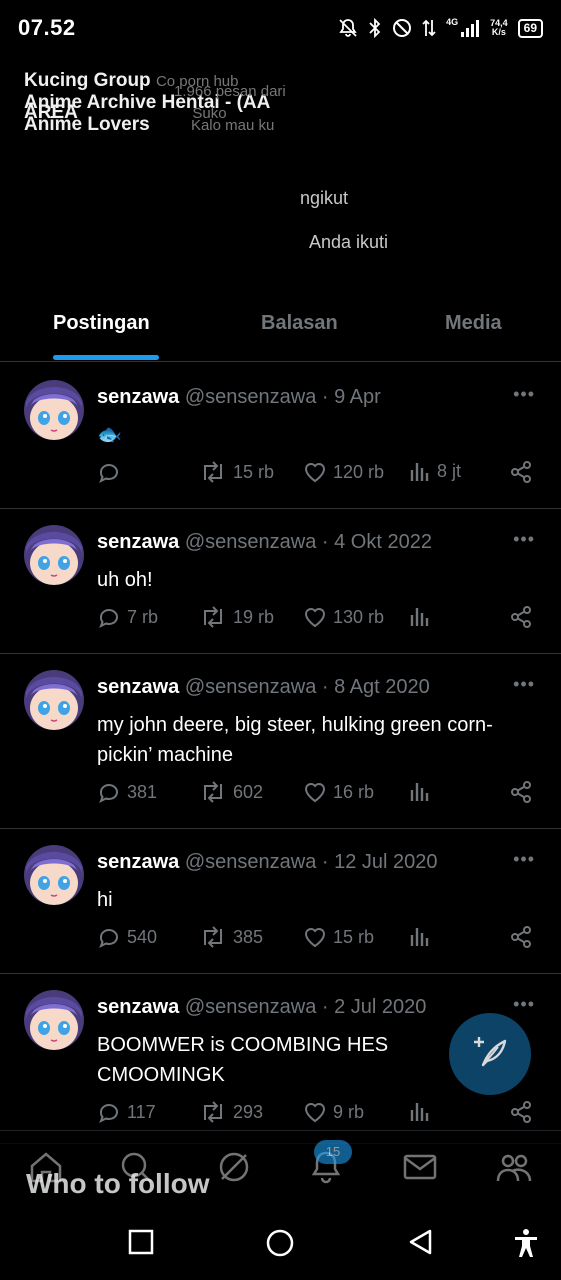 This screenshot has width=561, height=1280. What do you see at coordinates (118, 1184) in the screenshot?
I see `who-to-follow-heading: Who to follow` at bounding box center [118, 1184].